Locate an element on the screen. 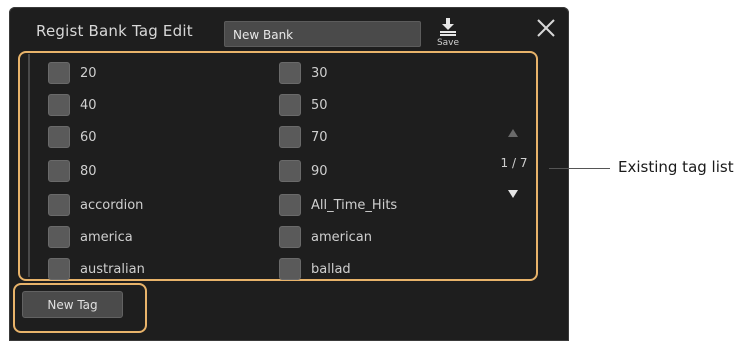 The height and width of the screenshot is (341, 741). tag-label: 20 is located at coordinates (88, 73).